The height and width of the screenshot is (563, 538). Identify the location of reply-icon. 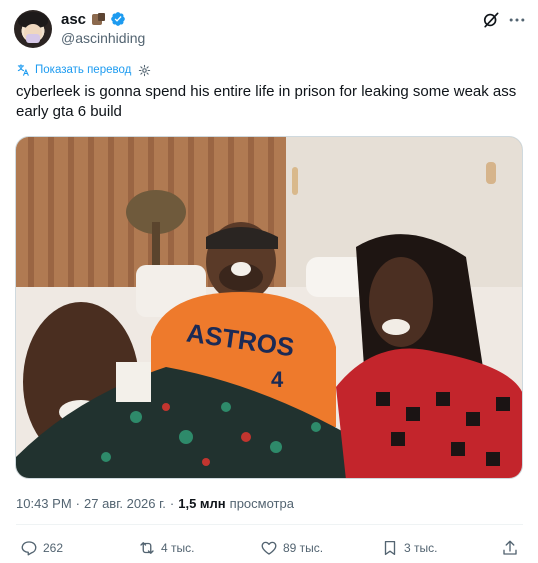
(29, 548).